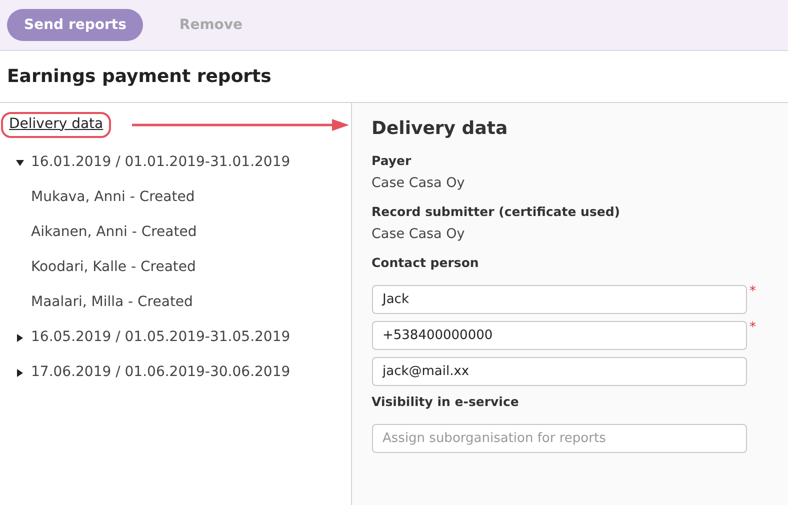  Describe the element at coordinates (112, 302) in the screenshot. I see `tree-item: Maalari, Milla - Created` at that location.